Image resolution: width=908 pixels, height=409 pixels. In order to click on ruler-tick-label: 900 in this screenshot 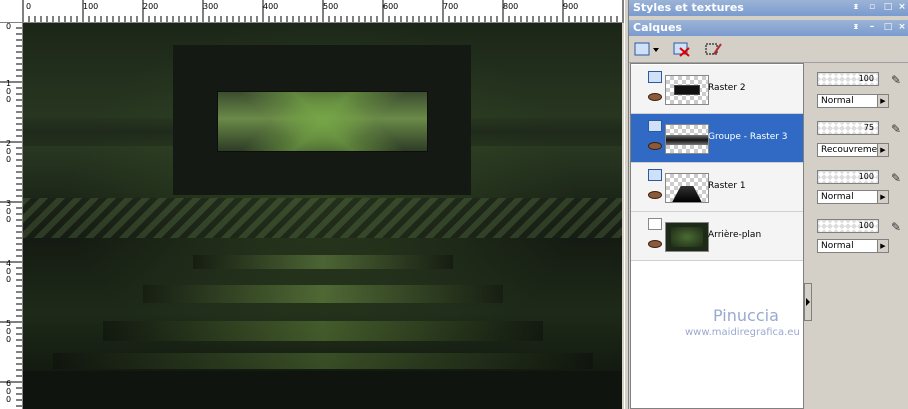, I will do `click(571, 6)`.